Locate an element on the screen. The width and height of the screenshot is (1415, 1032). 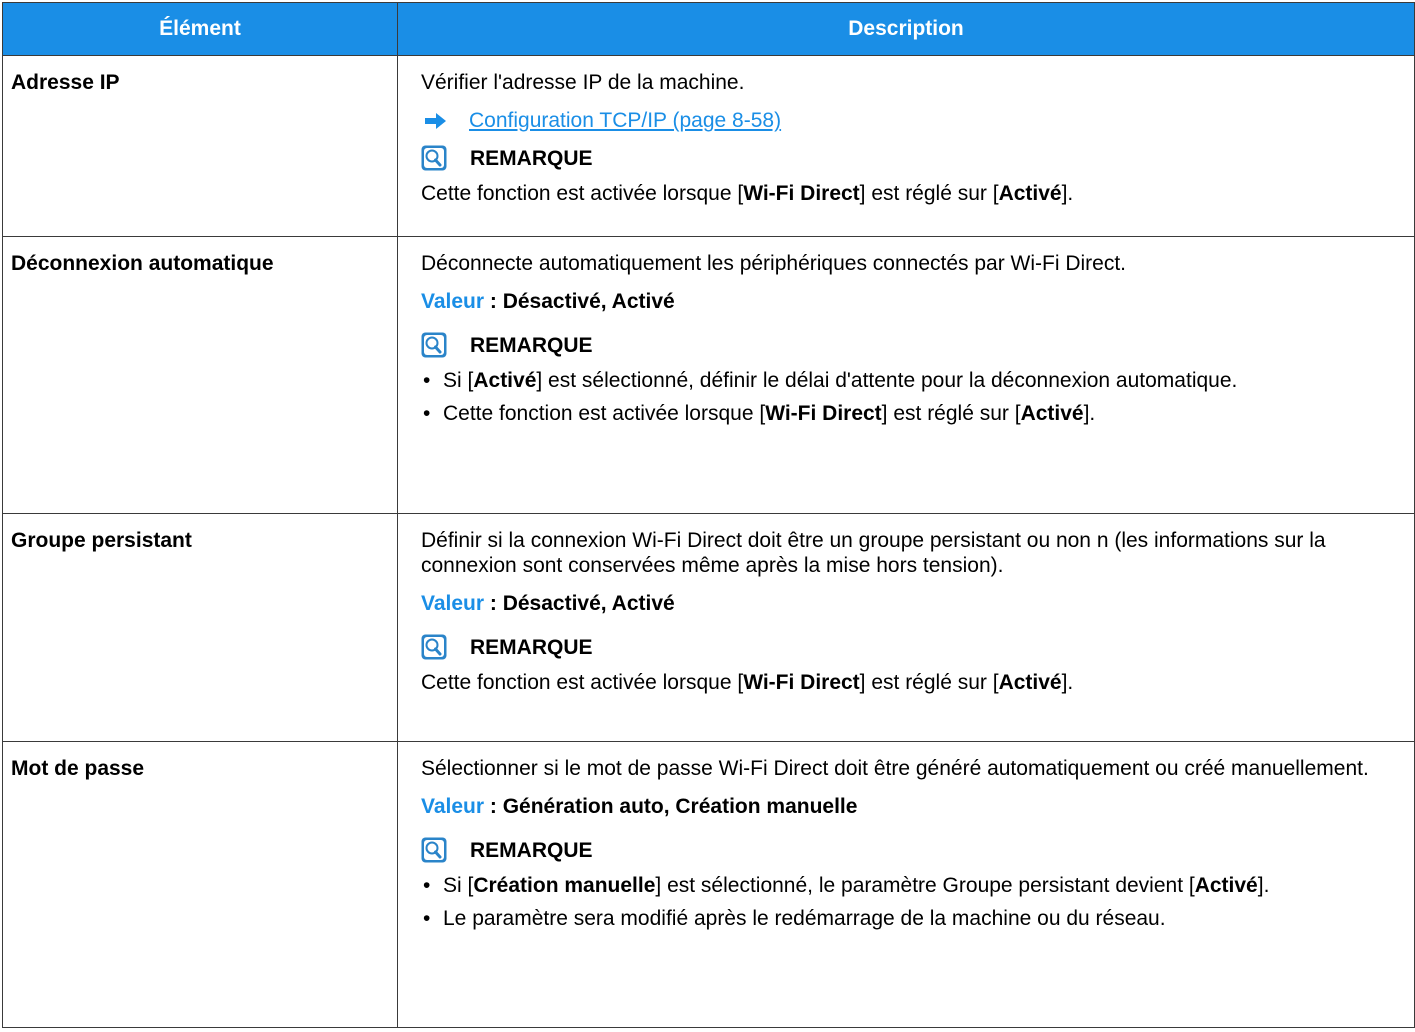
row-item-name: Adresse IP is located at coordinates (200, 146).